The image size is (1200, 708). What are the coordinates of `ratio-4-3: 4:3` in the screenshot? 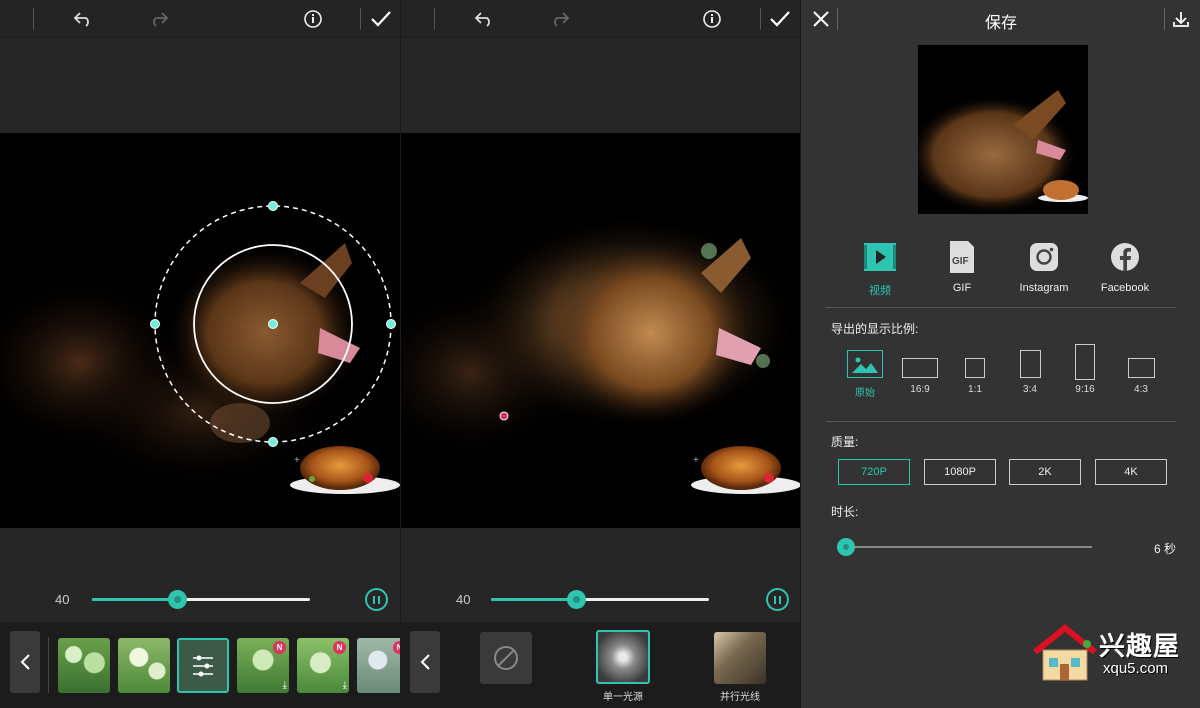 It's located at (1141, 372).